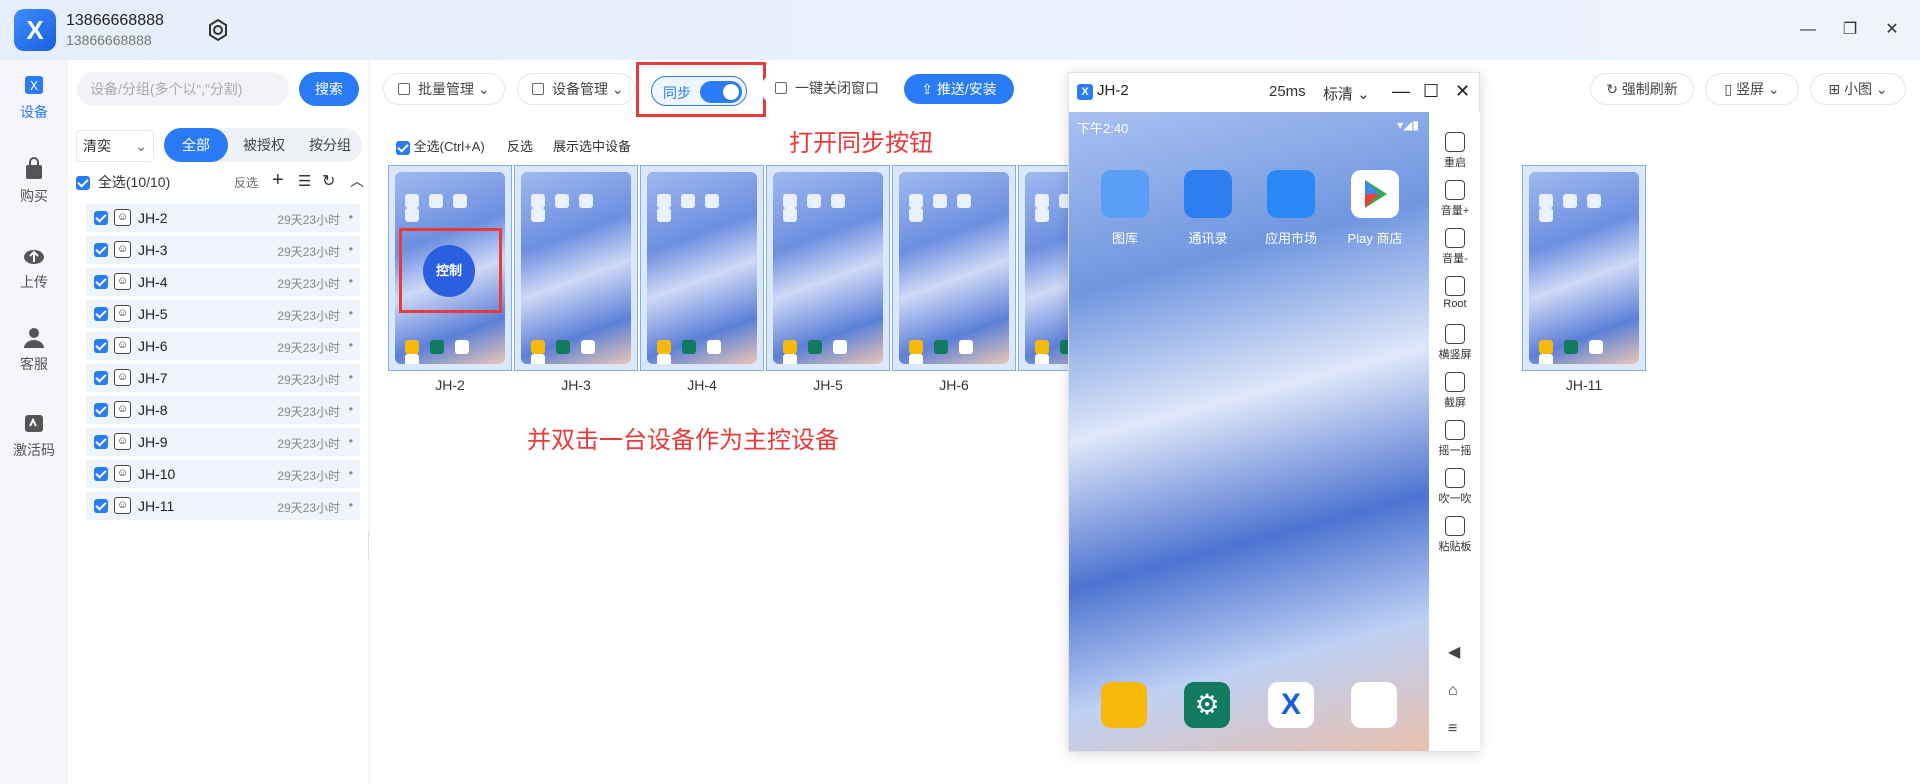 Image resolution: width=1920 pixels, height=784 pixels. What do you see at coordinates (1401, 91) in the screenshot?
I see `window-minimize-button: —` at bounding box center [1401, 91].